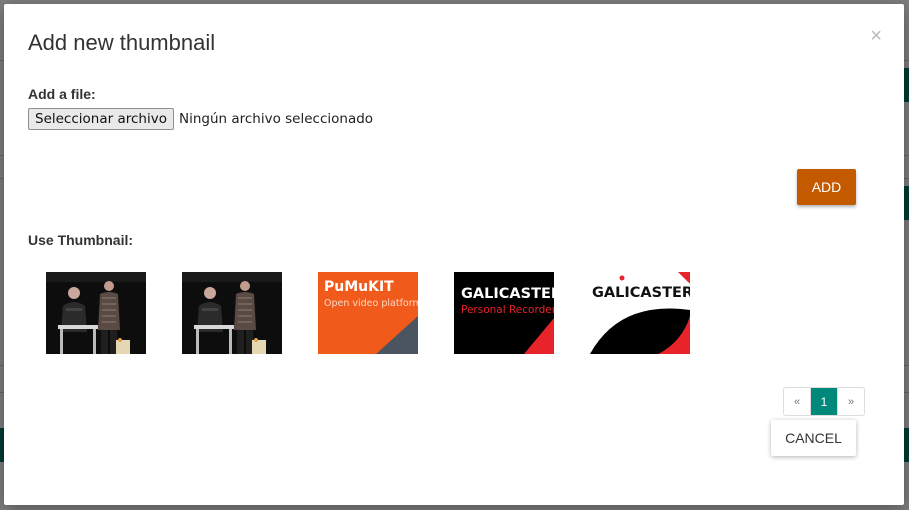  I want to click on galicaster-logo-text: GALICASTER, so click(507, 294).